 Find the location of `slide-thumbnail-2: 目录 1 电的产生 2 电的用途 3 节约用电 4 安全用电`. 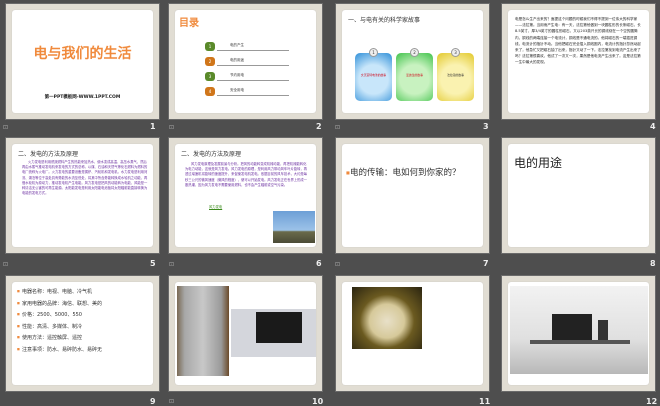

slide-thumbnail-2: 目录 1 电的产生 2 电的用途 3 节约用电 4 安全用电 is located at coordinates (245, 61).